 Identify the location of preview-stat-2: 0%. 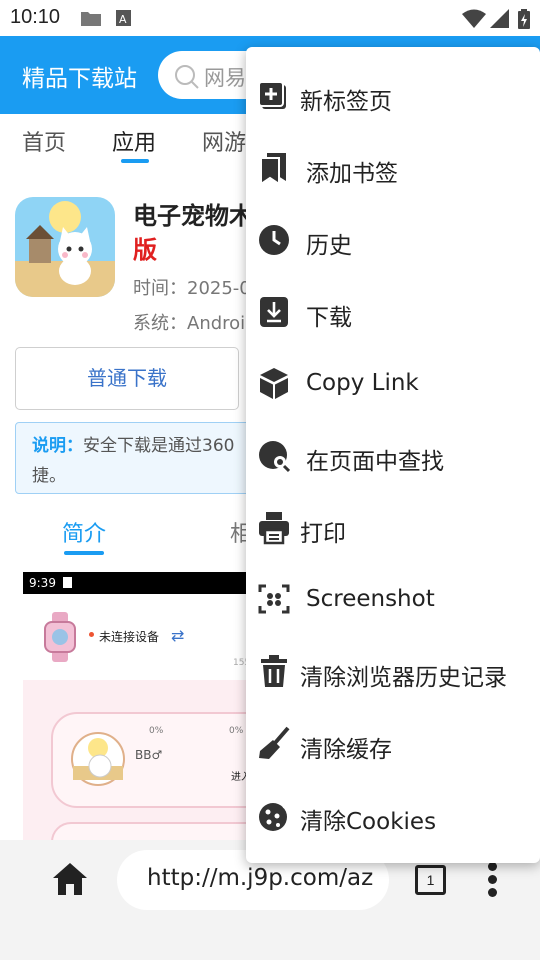
(236, 731).